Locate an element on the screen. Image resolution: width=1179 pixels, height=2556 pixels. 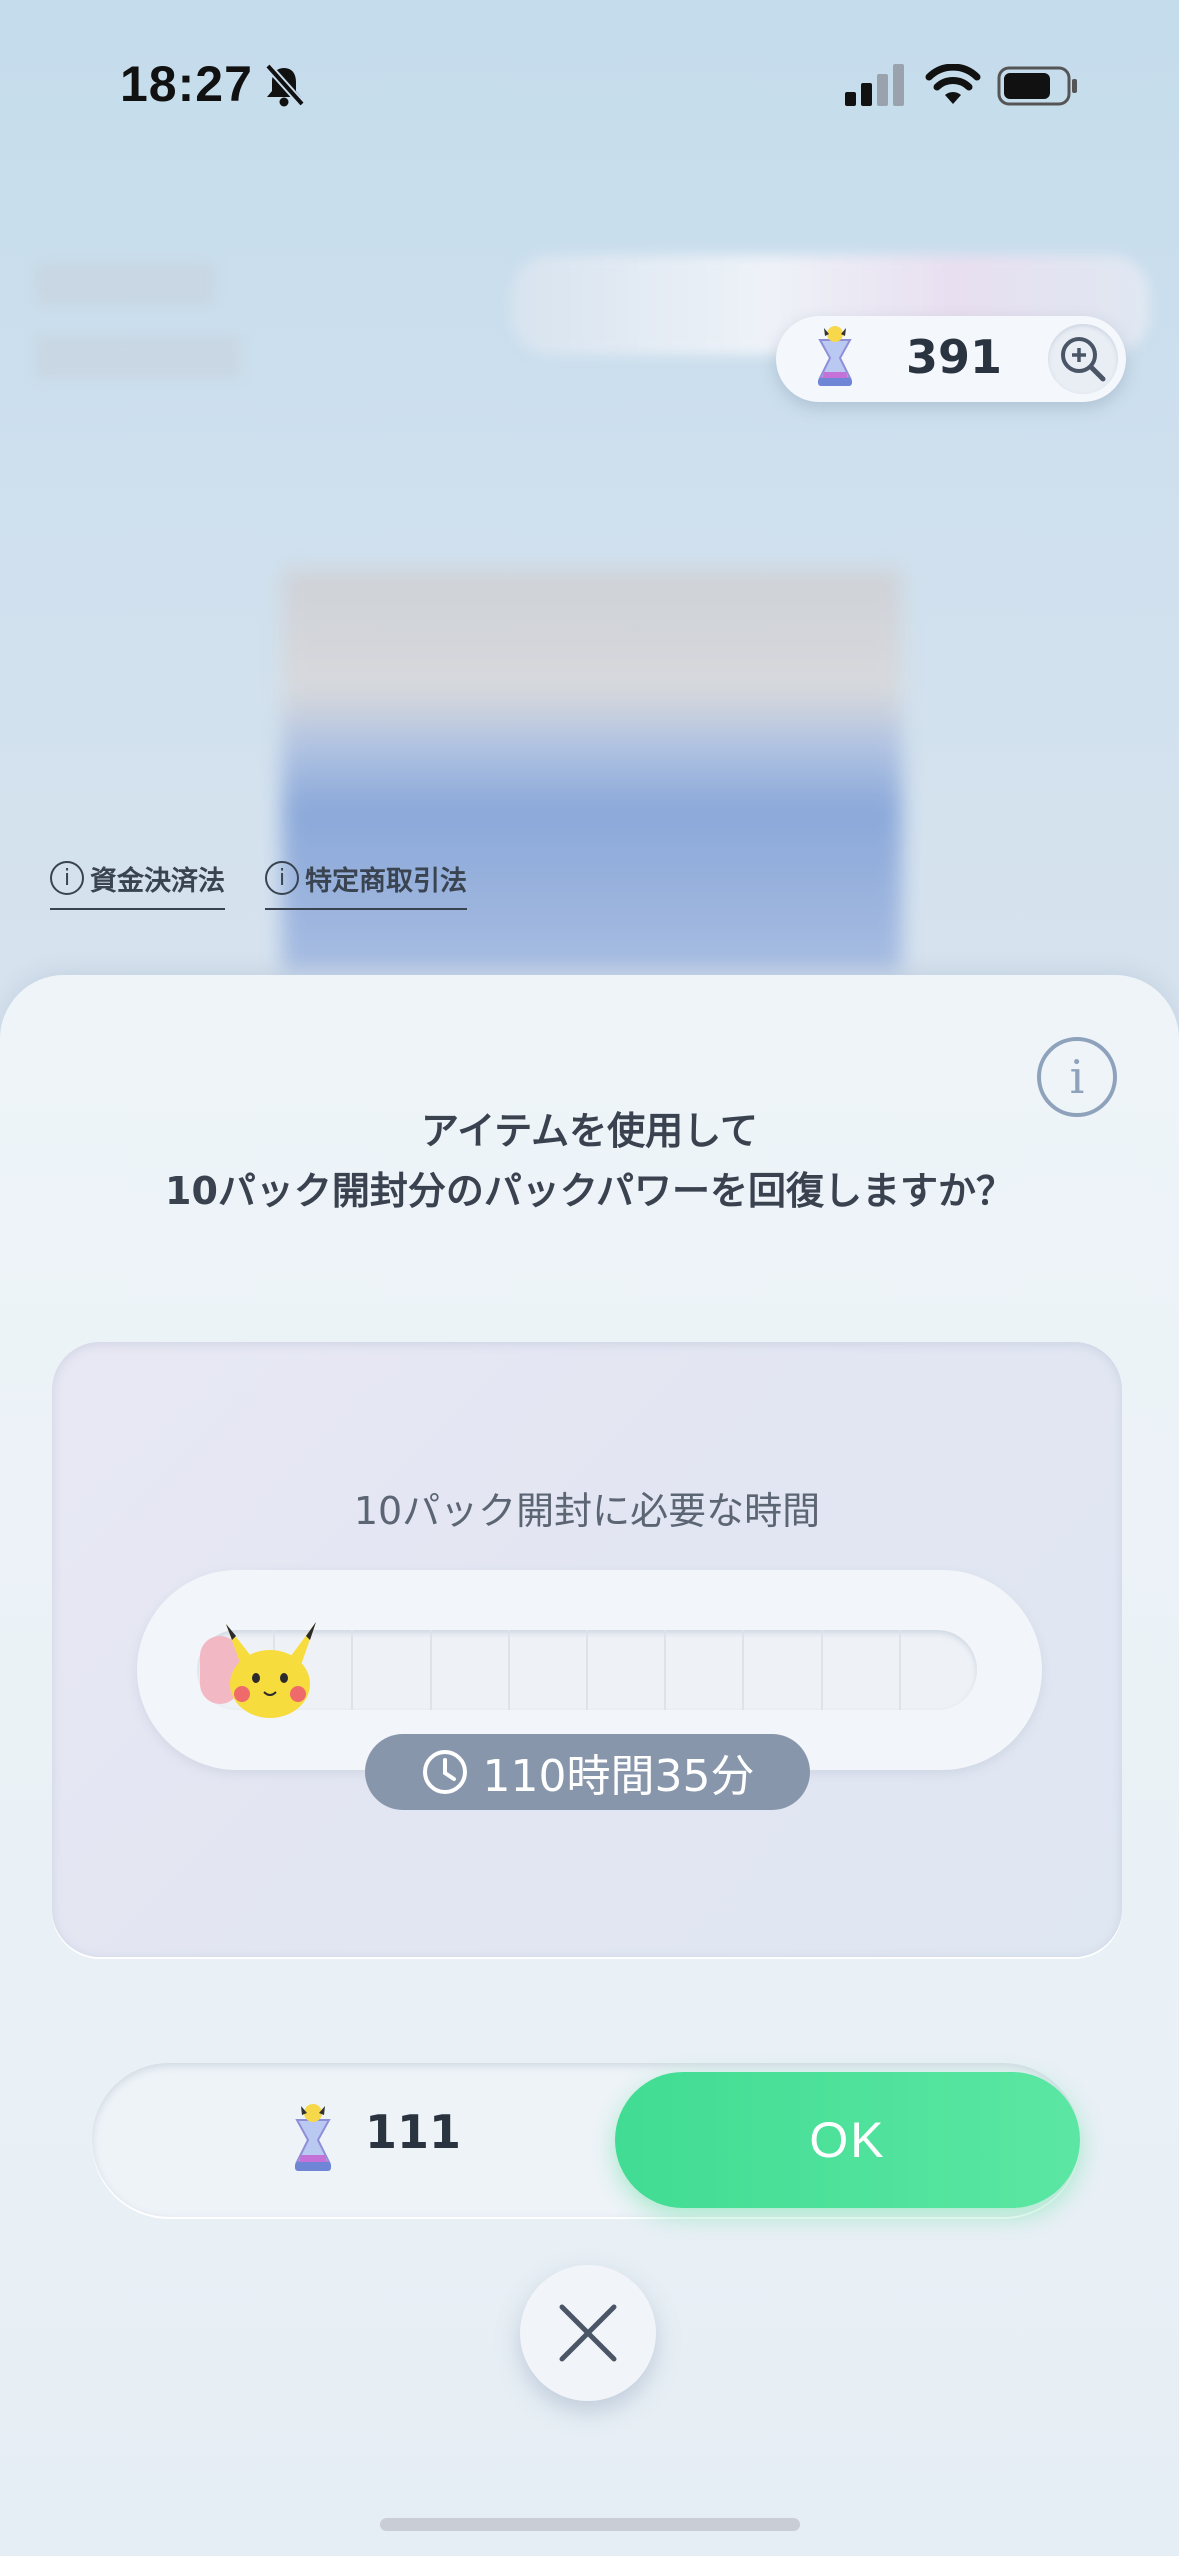
legal-link-label: 特定商取引法 is located at coordinates (386, 881).